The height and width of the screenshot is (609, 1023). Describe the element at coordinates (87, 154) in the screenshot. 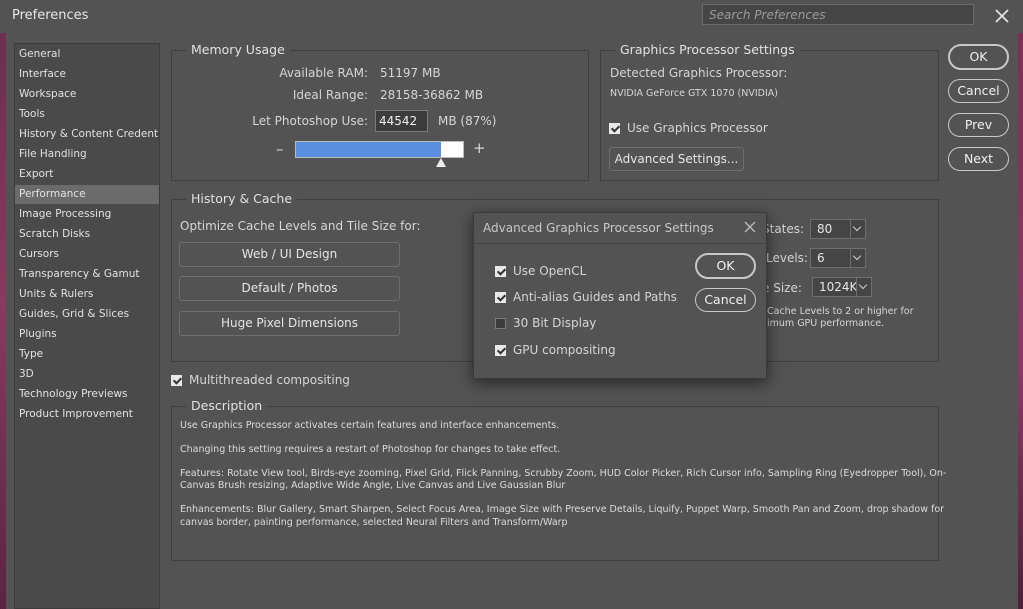

I see `sidebar-item-file-handling: File Handling` at that location.